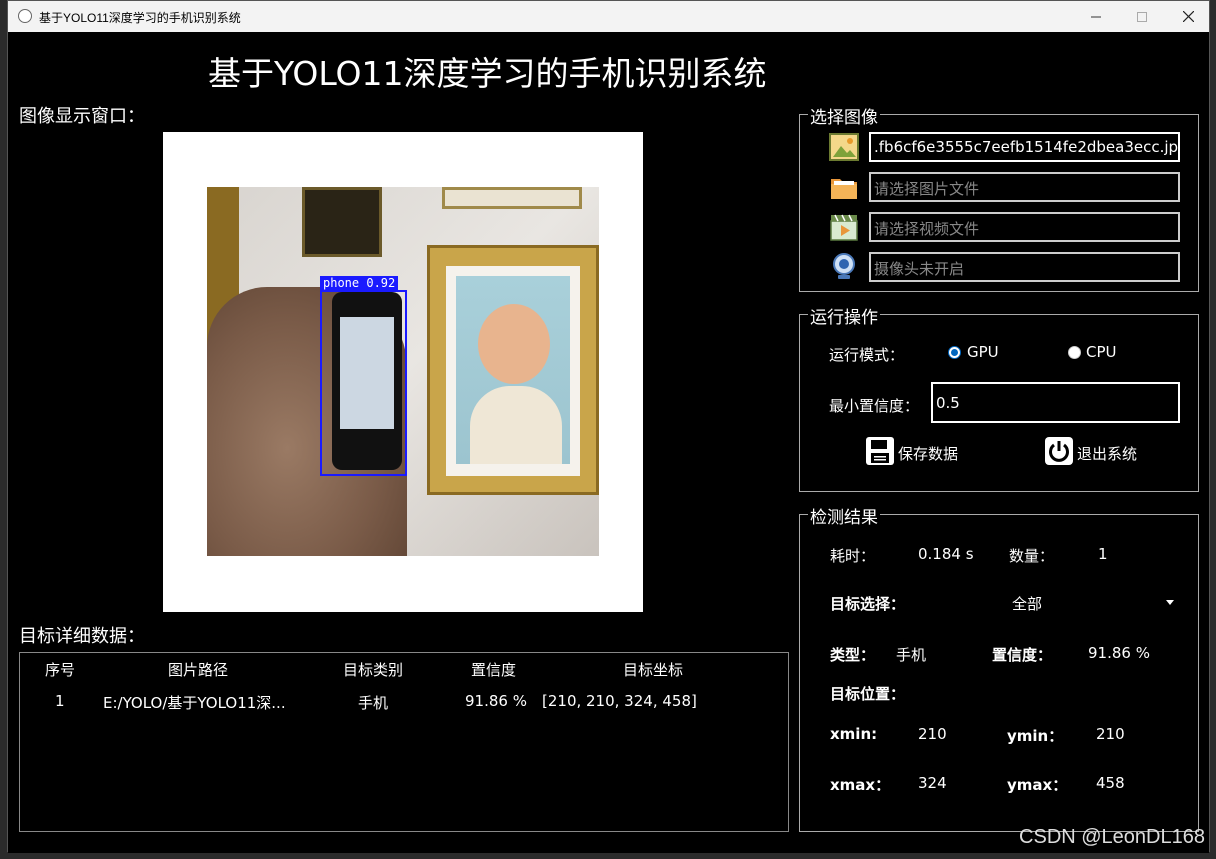 Image resolution: width=1216 pixels, height=859 pixels. What do you see at coordinates (516, 425) in the screenshot?
I see `baby-body` at bounding box center [516, 425].